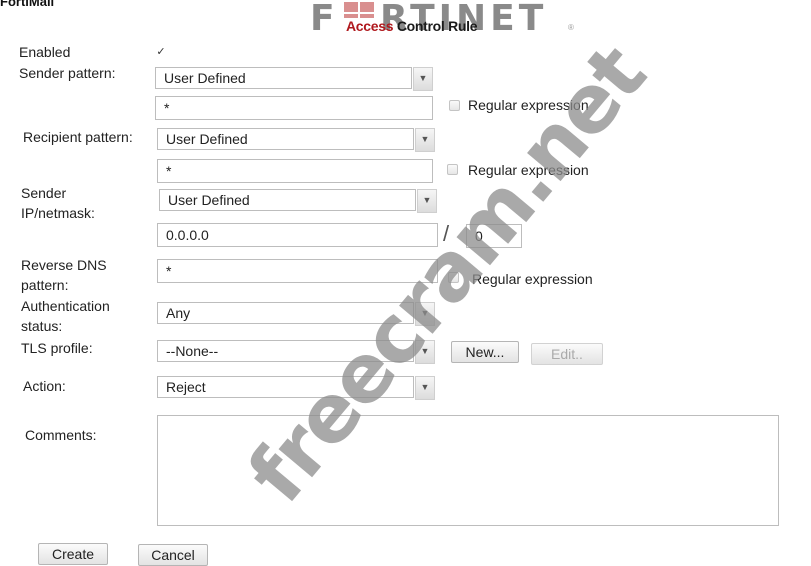 This screenshot has width=811, height=566. What do you see at coordinates (42, 326) in the screenshot?
I see `auth-status-label-line2: status:` at bounding box center [42, 326].